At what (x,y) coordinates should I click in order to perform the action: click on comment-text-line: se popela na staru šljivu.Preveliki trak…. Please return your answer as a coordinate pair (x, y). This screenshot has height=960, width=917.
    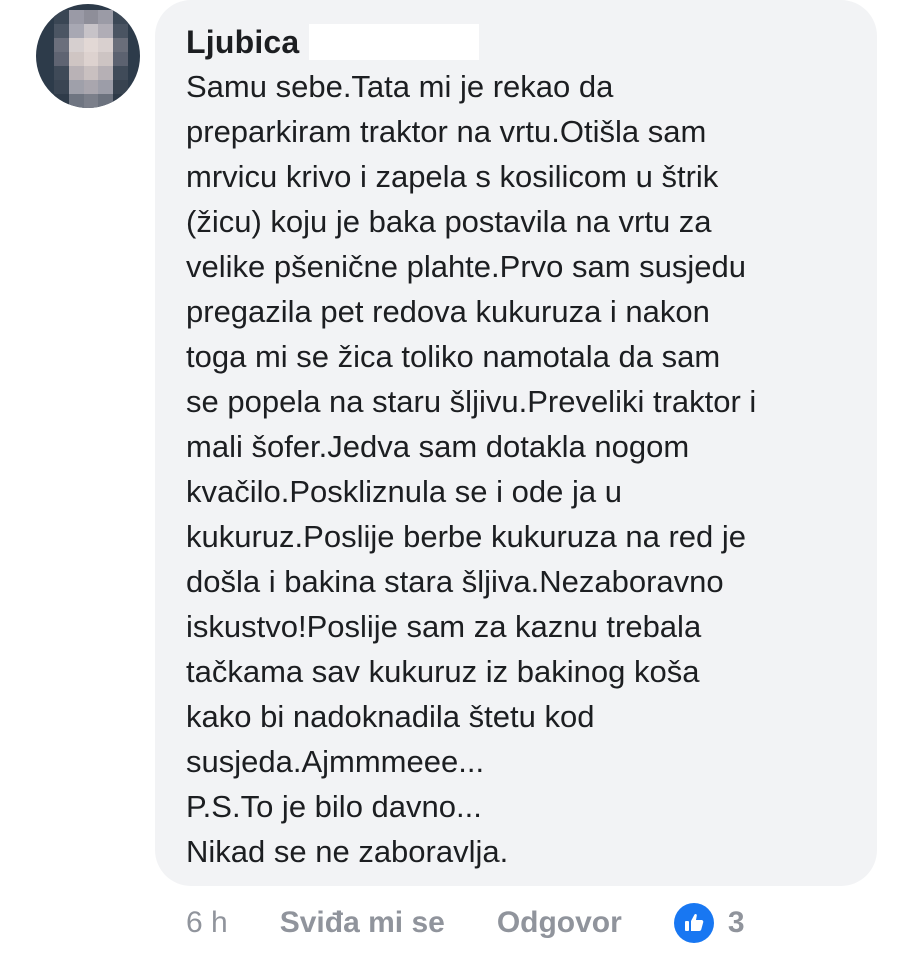
    Looking at the image, I should click on (471, 401).